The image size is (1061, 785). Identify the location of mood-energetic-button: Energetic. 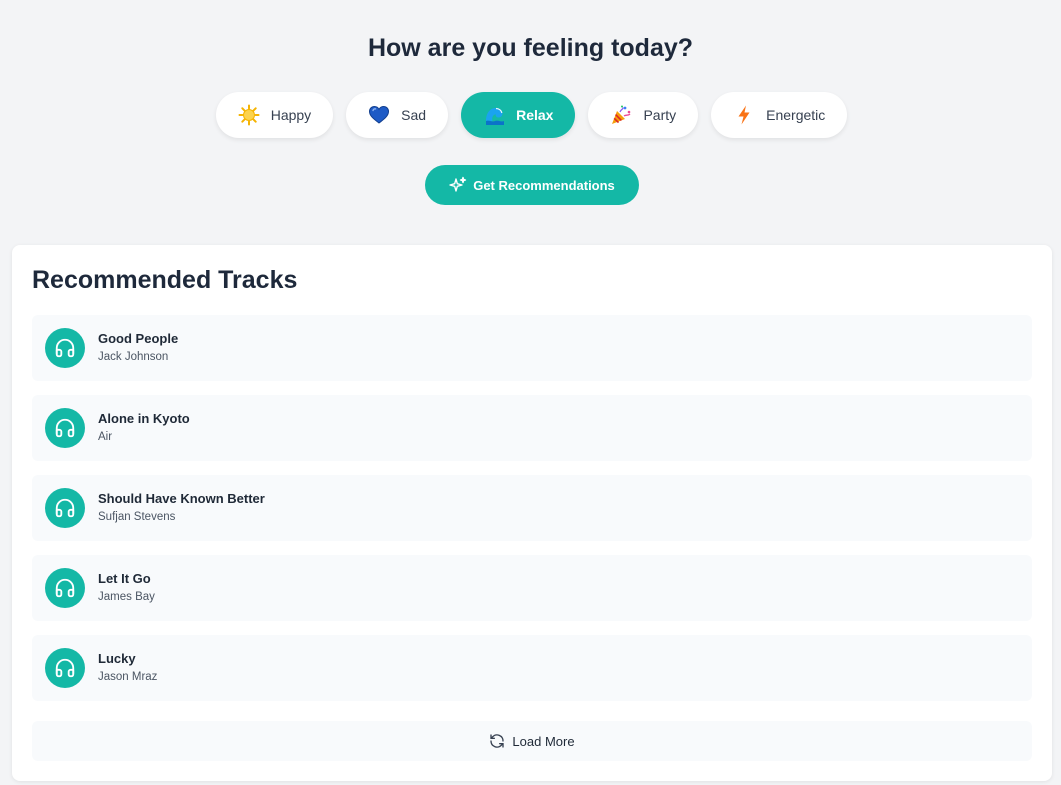
(779, 115).